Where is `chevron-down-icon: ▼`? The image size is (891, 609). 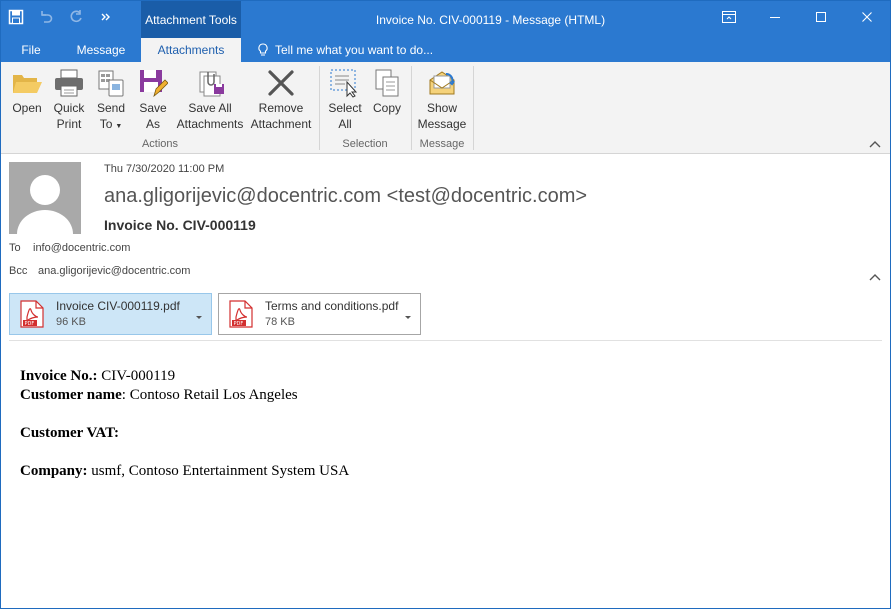
chevron-down-icon: ▼ is located at coordinates (119, 126).